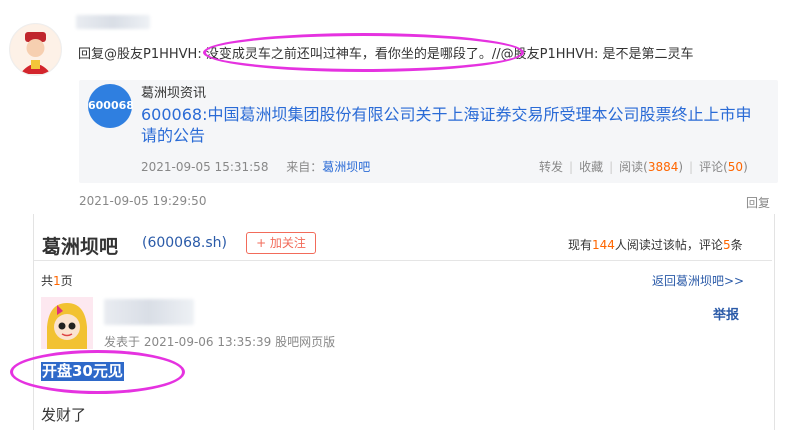 This screenshot has height=430, width=803. Describe the element at coordinates (97, 372) in the screenshot. I see `annotation-oval-title` at that location.